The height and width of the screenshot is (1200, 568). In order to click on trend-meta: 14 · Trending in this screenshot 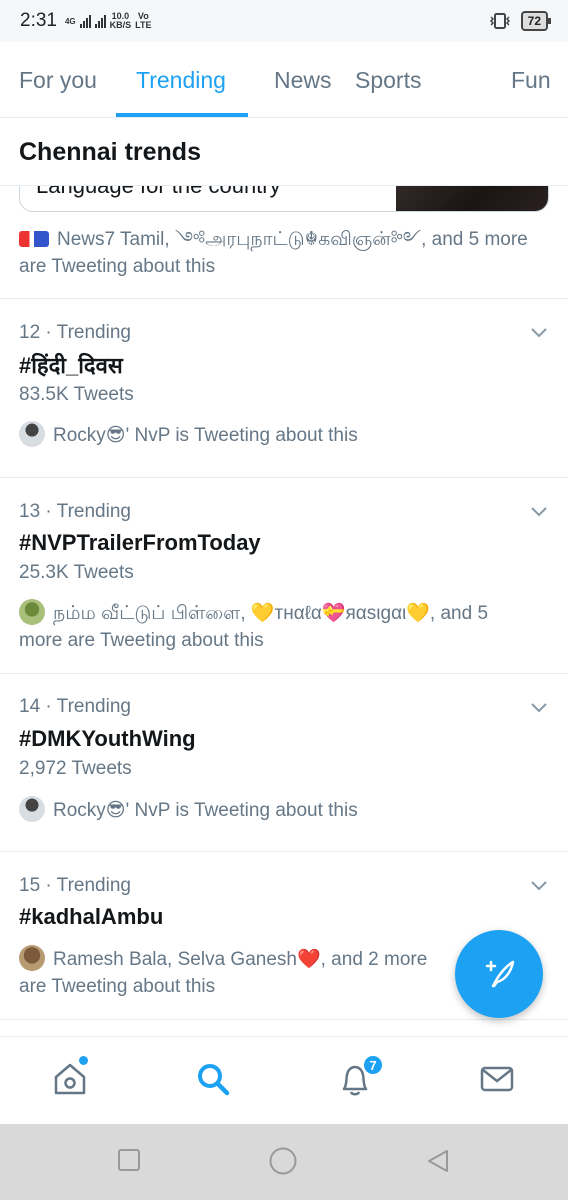, I will do `click(75, 706)`.